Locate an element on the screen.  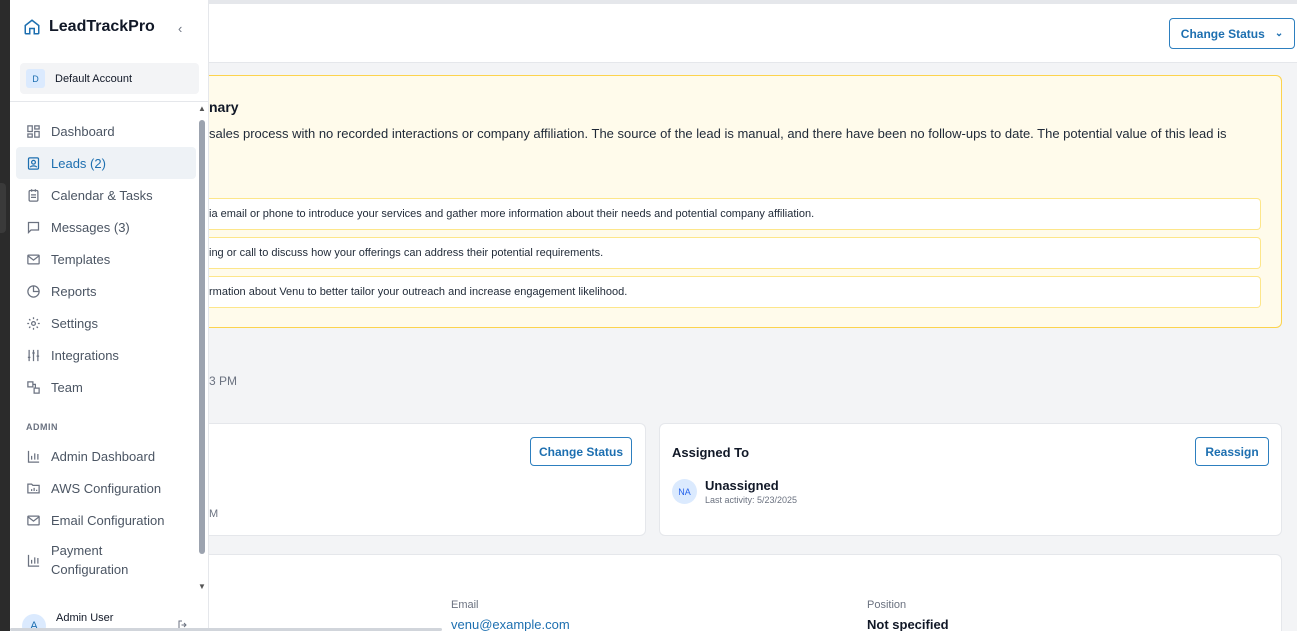
gear-icon is located at coordinates (33, 323).